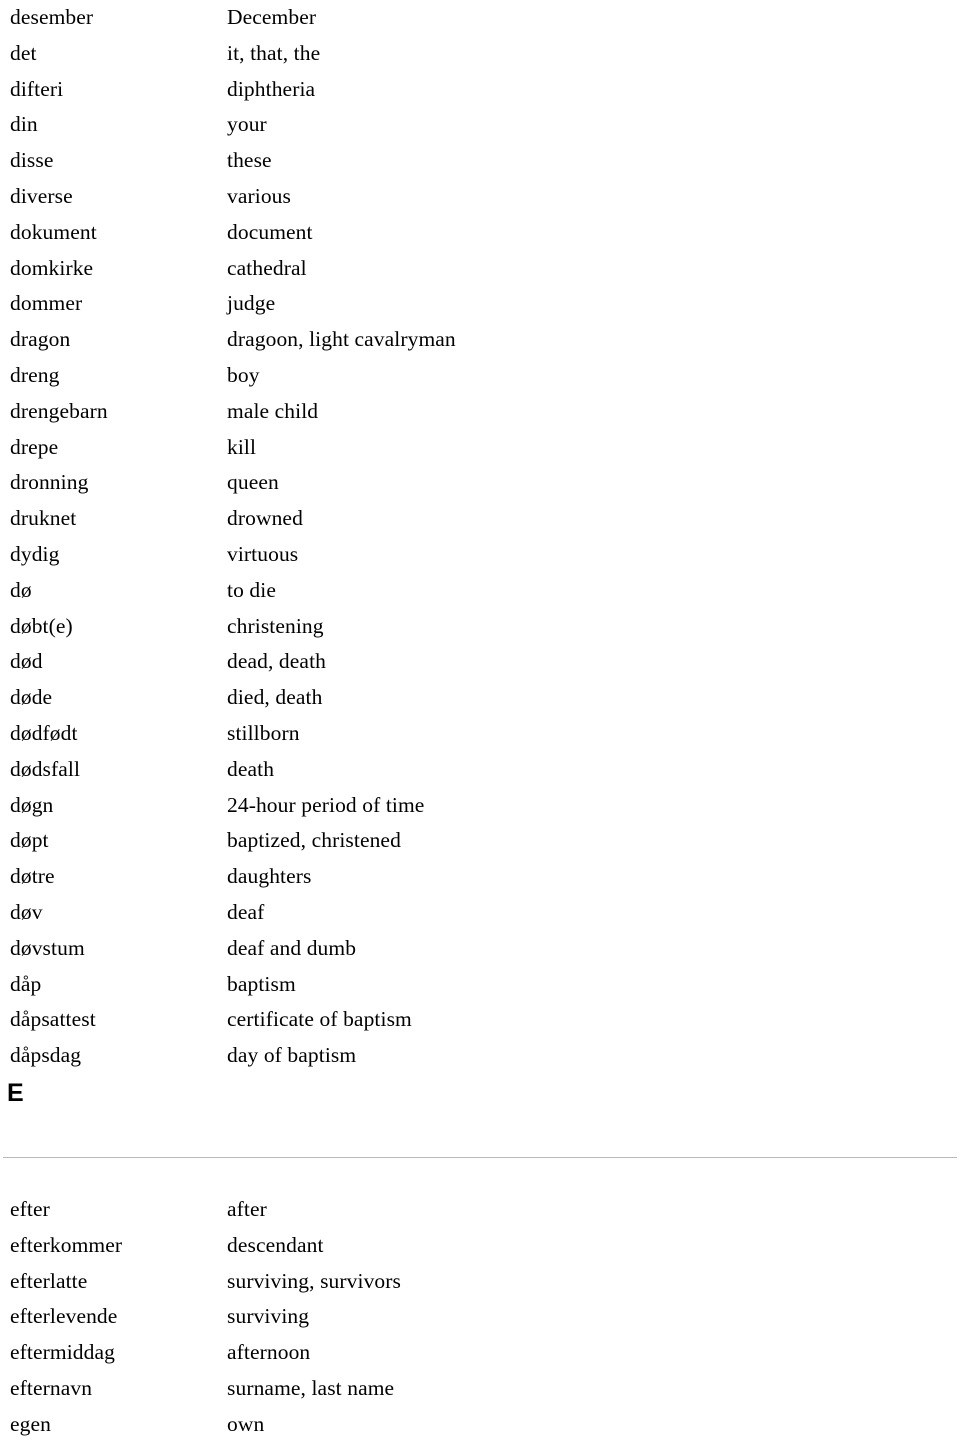 The width and height of the screenshot is (960, 1442). I want to click on glossary-term: din, so click(24, 124).